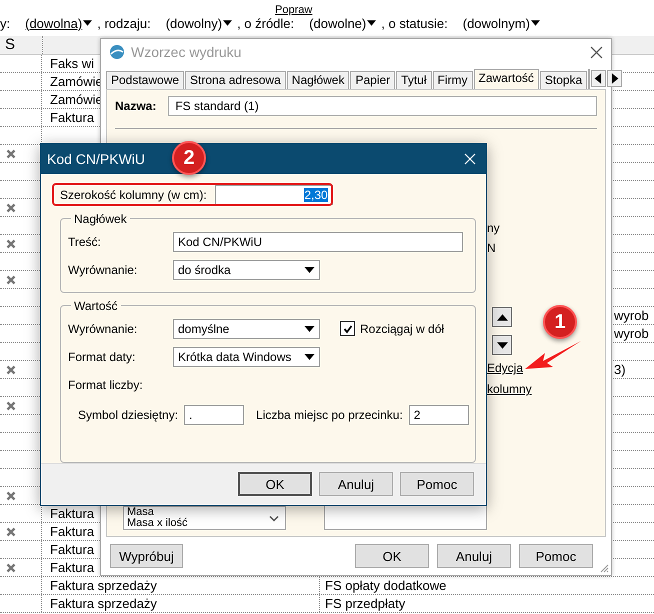 The width and height of the screenshot is (654, 614). Describe the element at coordinates (564, 80) in the screenshot. I see `tab: Stopka` at that location.